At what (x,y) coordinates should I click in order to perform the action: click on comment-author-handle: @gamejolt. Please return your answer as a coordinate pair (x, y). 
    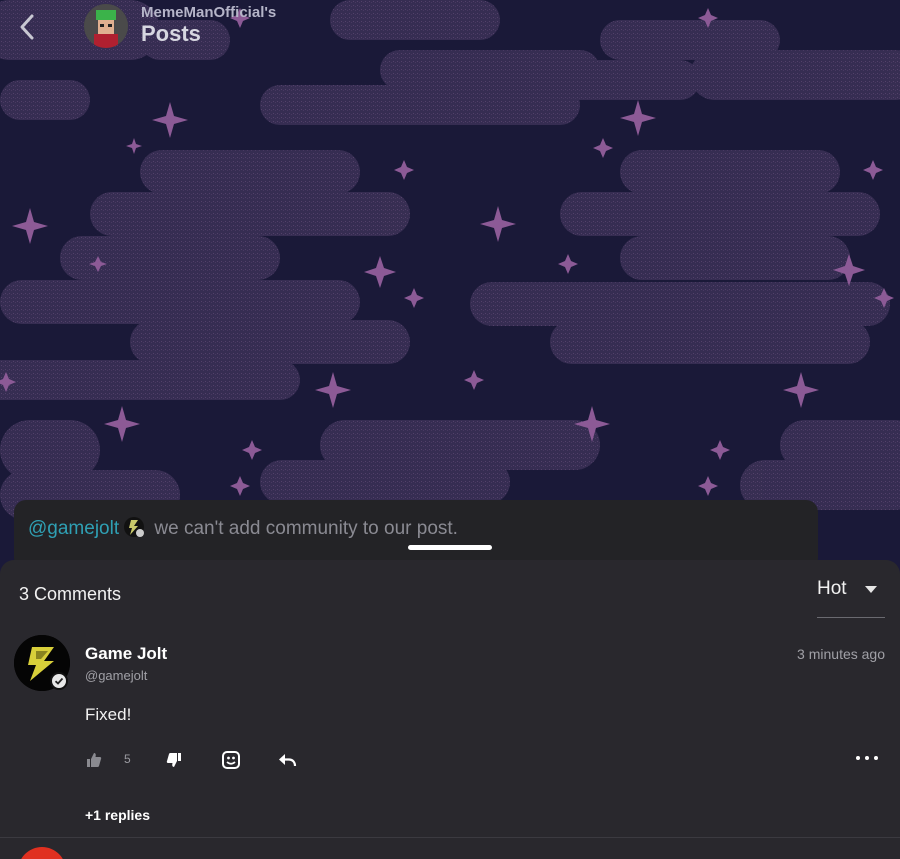
    Looking at the image, I should click on (116, 675).